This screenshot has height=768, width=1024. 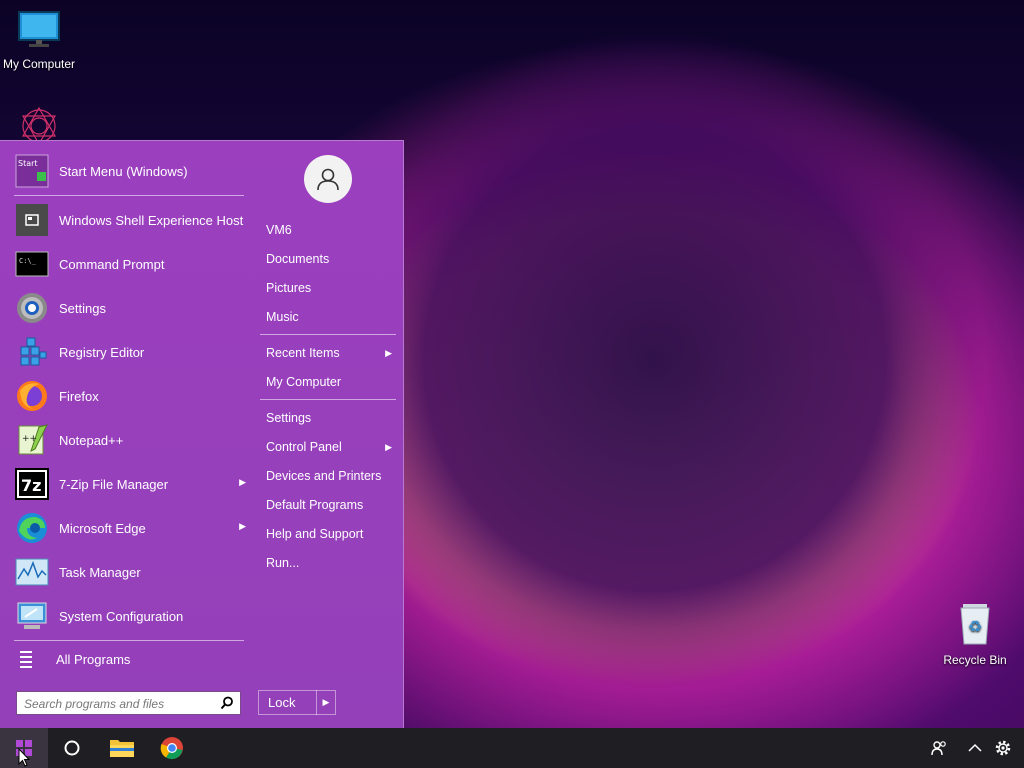 I want to click on program-separator, so click(x=129, y=195).